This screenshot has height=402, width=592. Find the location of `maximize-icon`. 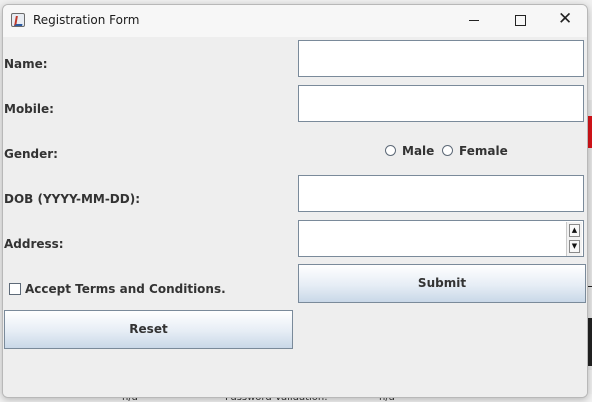

maximize-icon is located at coordinates (520, 20).